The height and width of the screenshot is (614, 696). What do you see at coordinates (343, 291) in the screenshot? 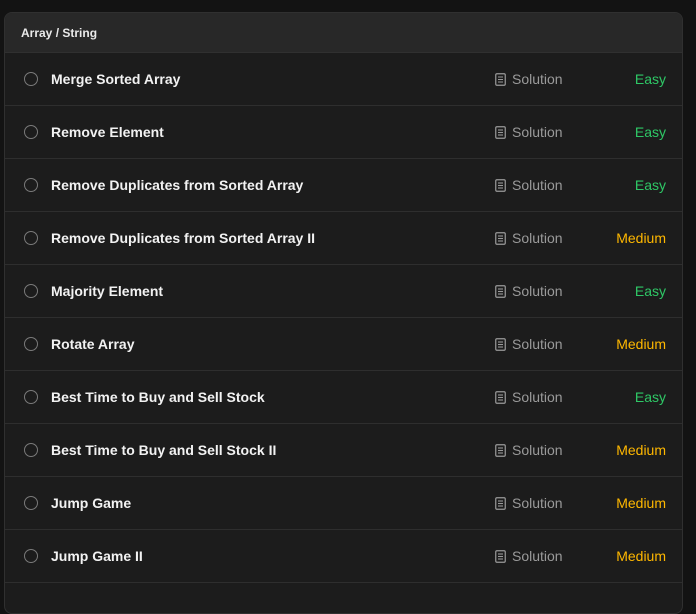
I see `problem-row: Majority Element Solution Easy` at bounding box center [343, 291].